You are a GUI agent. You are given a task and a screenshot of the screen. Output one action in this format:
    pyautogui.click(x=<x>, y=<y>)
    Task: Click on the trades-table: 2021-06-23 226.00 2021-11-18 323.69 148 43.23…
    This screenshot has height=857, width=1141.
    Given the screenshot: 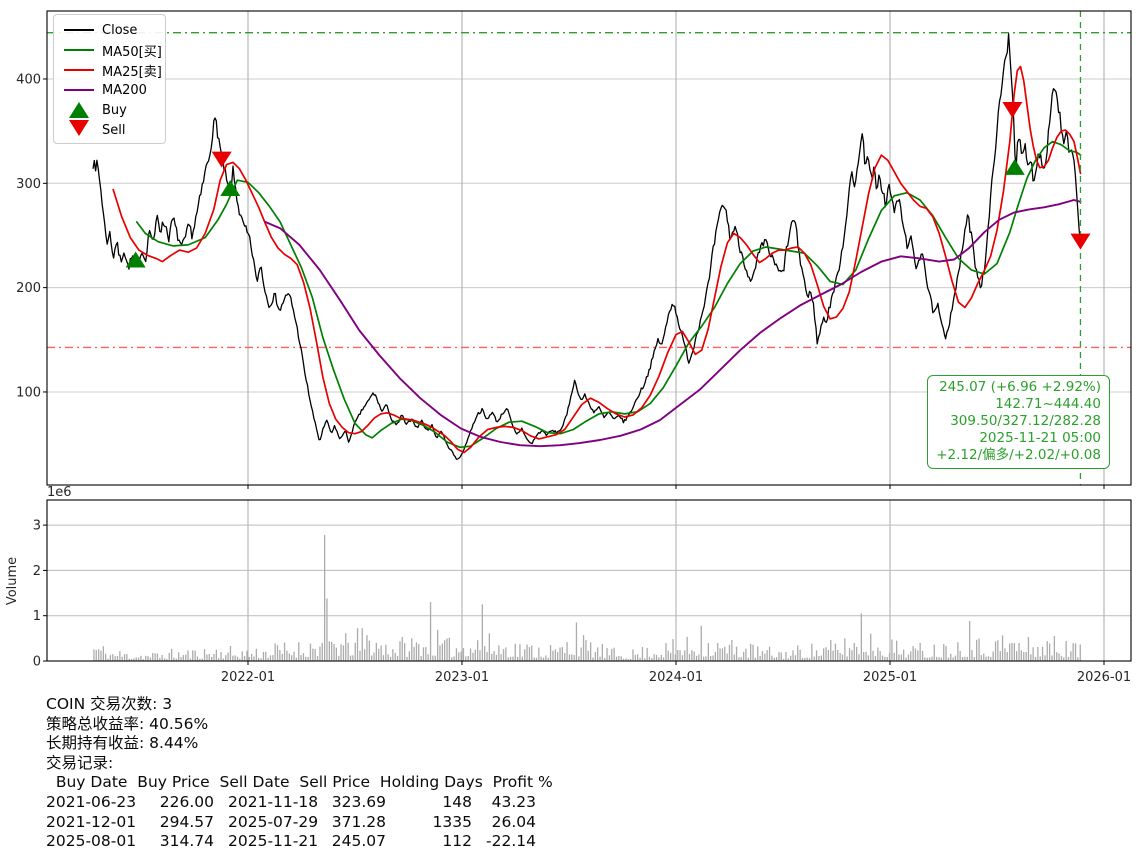 What is the action you would take?
    pyautogui.click(x=299, y=822)
    